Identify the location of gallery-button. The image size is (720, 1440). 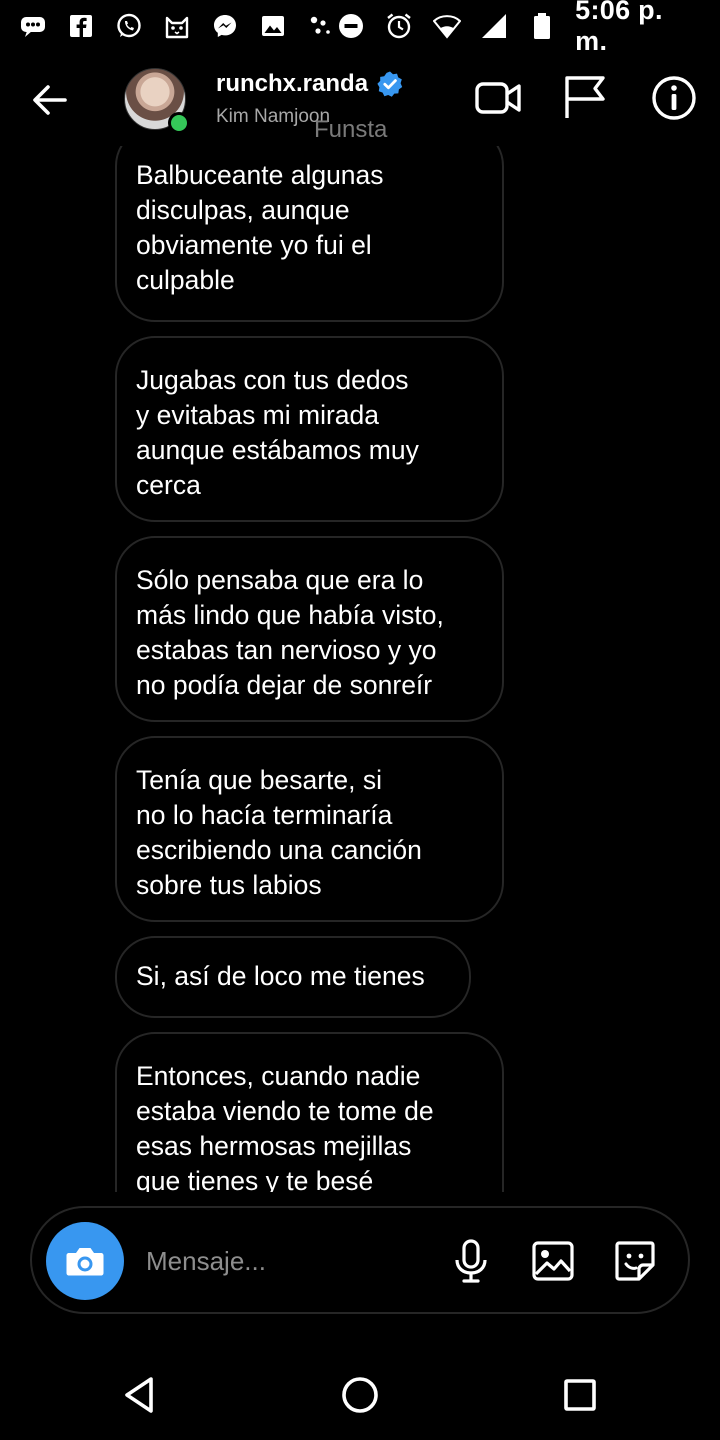
(553, 1261).